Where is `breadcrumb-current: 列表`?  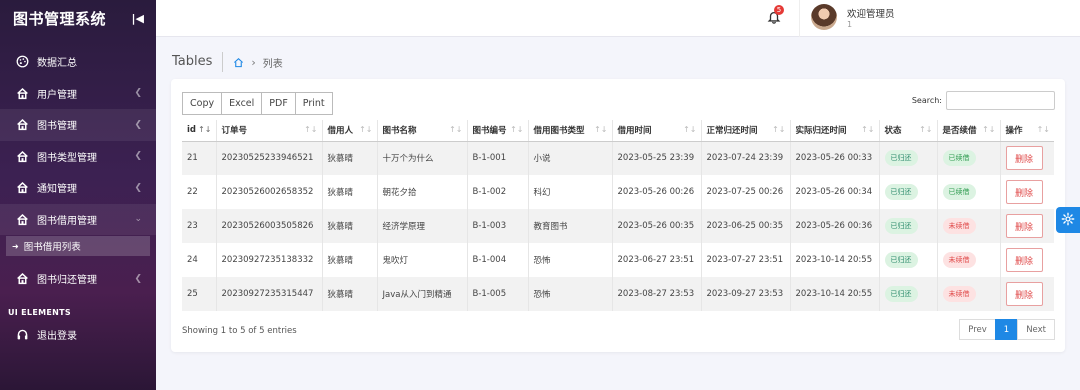
breadcrumb-current: 列表 is located at coordinates (272, 64).